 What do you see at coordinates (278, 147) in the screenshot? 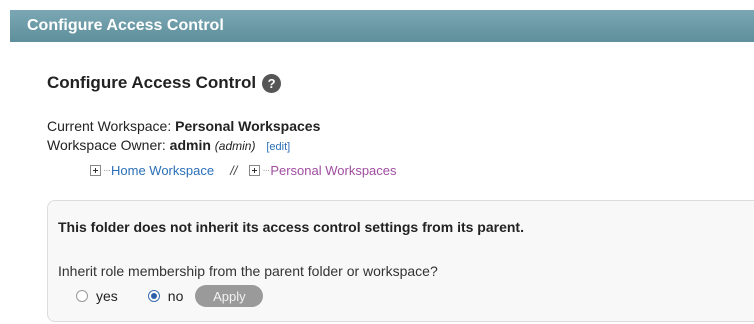
I see `edit-owner-link: [edit]` at bounding box center [278, 147].